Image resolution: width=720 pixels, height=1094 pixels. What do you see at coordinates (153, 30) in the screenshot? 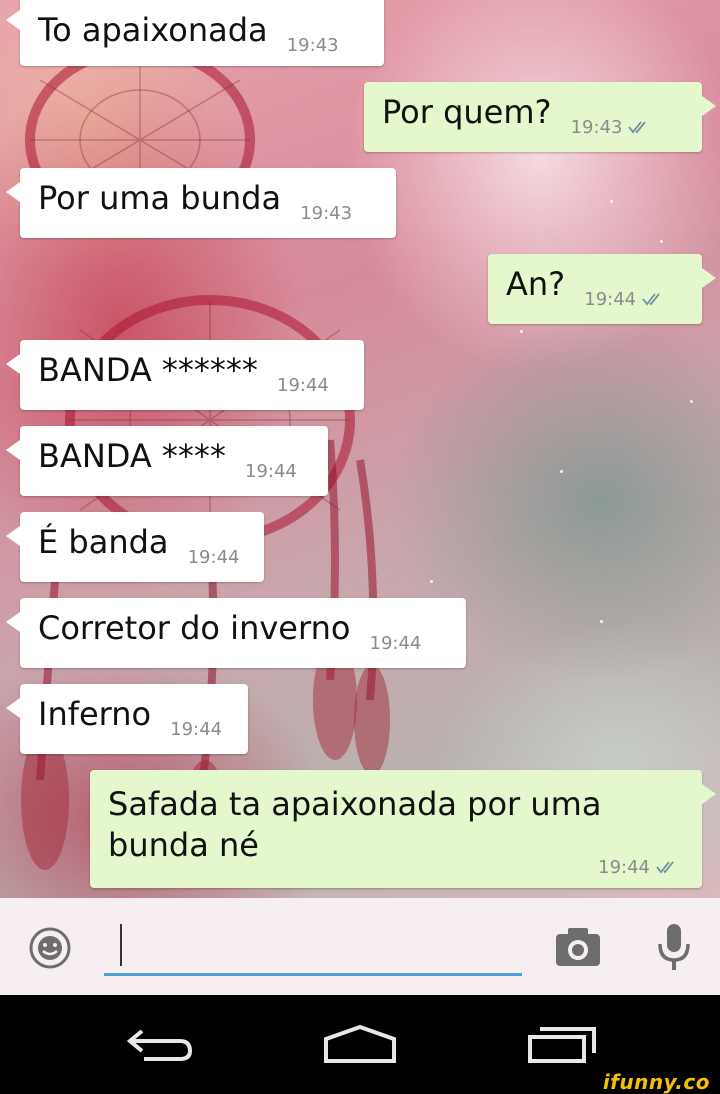
I see `message-text: To apaixonada` at bounding box center [153, 30].